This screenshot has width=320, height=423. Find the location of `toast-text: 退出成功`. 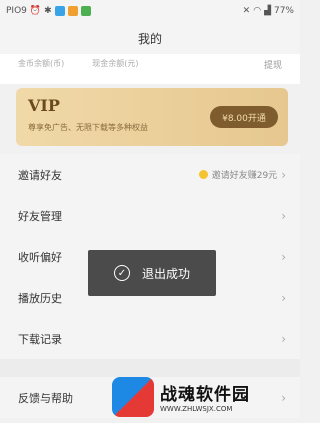

toast-text: 退出成功 is located at coordinates (165, 273).